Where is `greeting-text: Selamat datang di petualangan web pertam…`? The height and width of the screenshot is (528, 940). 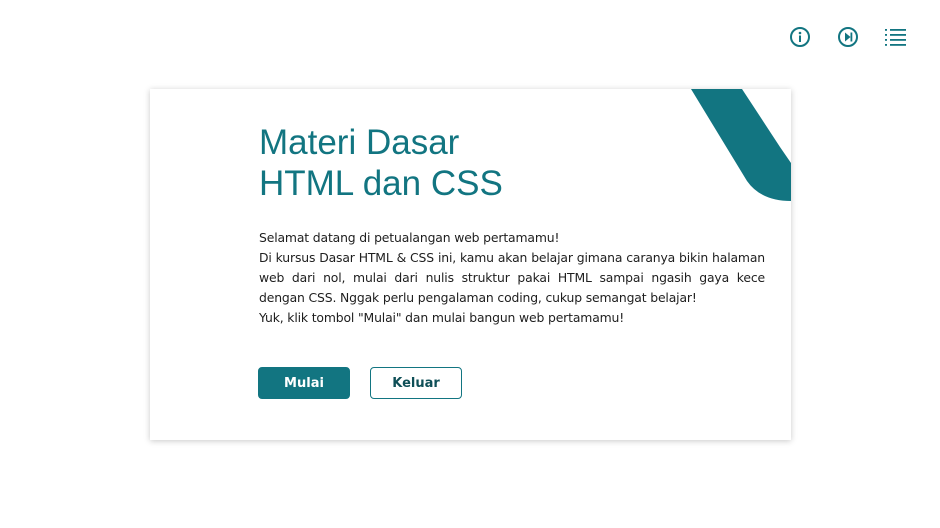
greeting-text: Selamat datang di petualangan web pertam… is located at coordinates (409, 237).